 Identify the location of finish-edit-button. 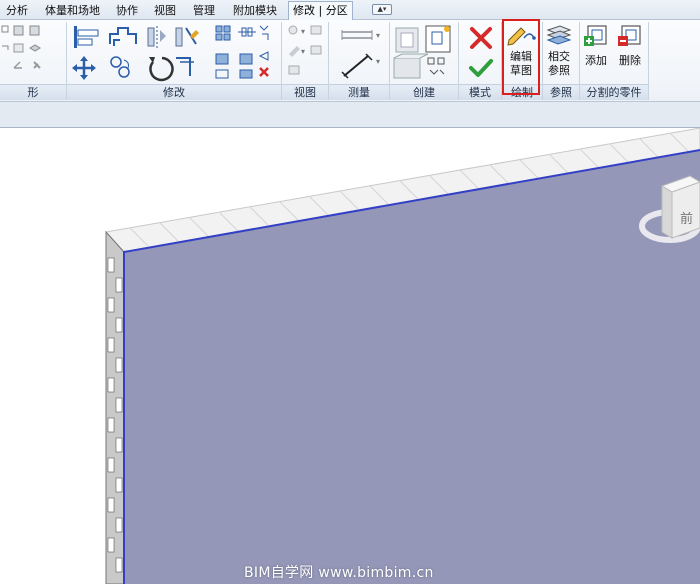
(481, 68).